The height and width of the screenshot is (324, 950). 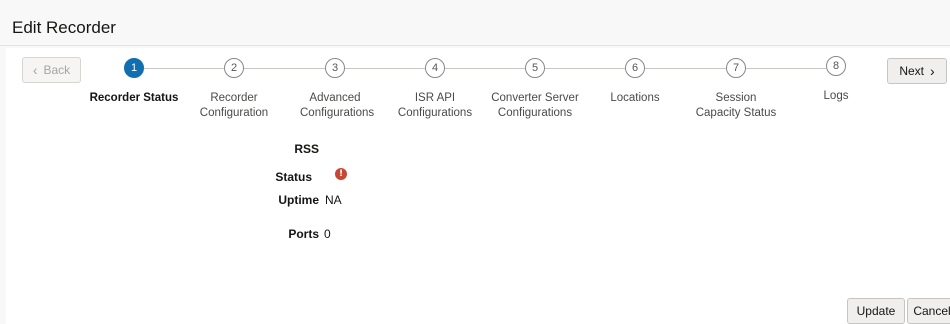 What do you see at coordinates (293, 177) in the screenshot?
I see `status-label: Status` at bounding box center [293, 177].